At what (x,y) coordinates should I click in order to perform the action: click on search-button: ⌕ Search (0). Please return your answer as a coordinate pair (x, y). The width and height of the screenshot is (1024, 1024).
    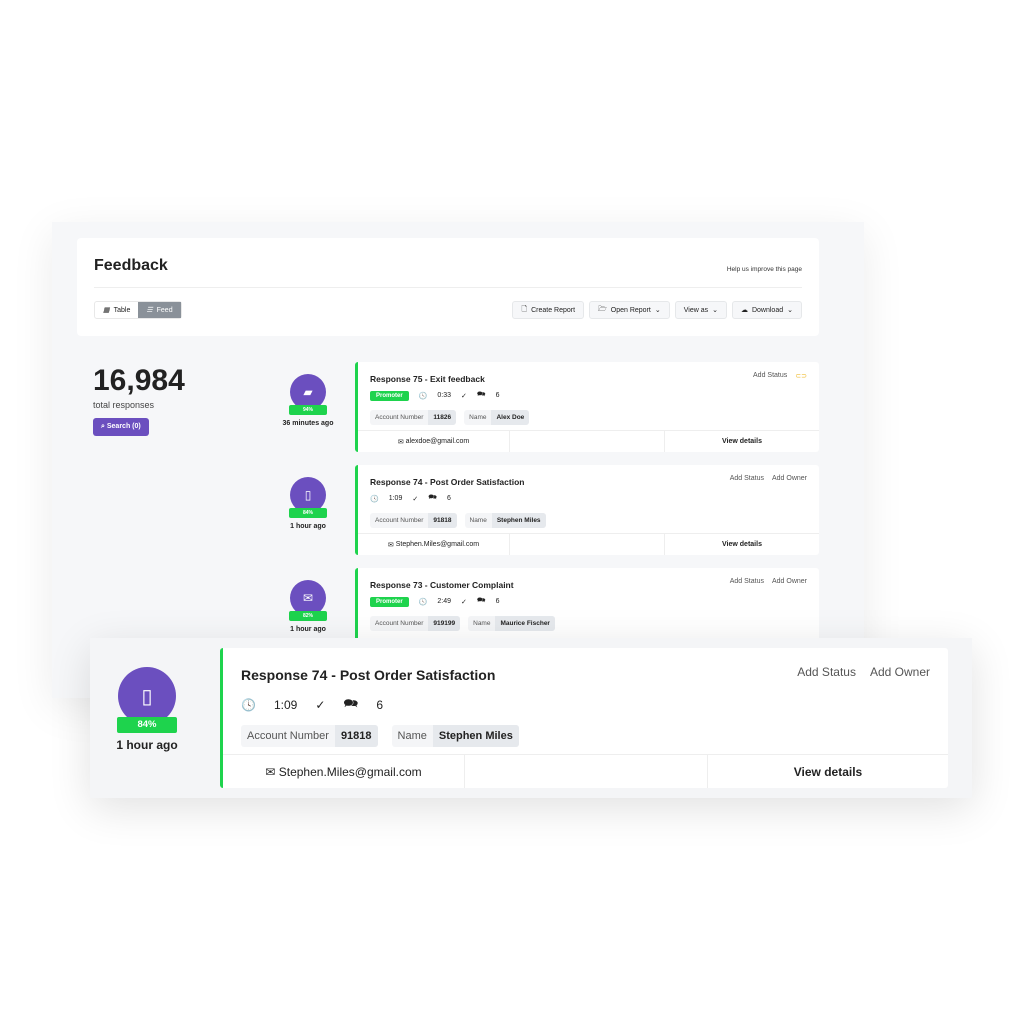
    Looking at the image, I should click on (121, 427).